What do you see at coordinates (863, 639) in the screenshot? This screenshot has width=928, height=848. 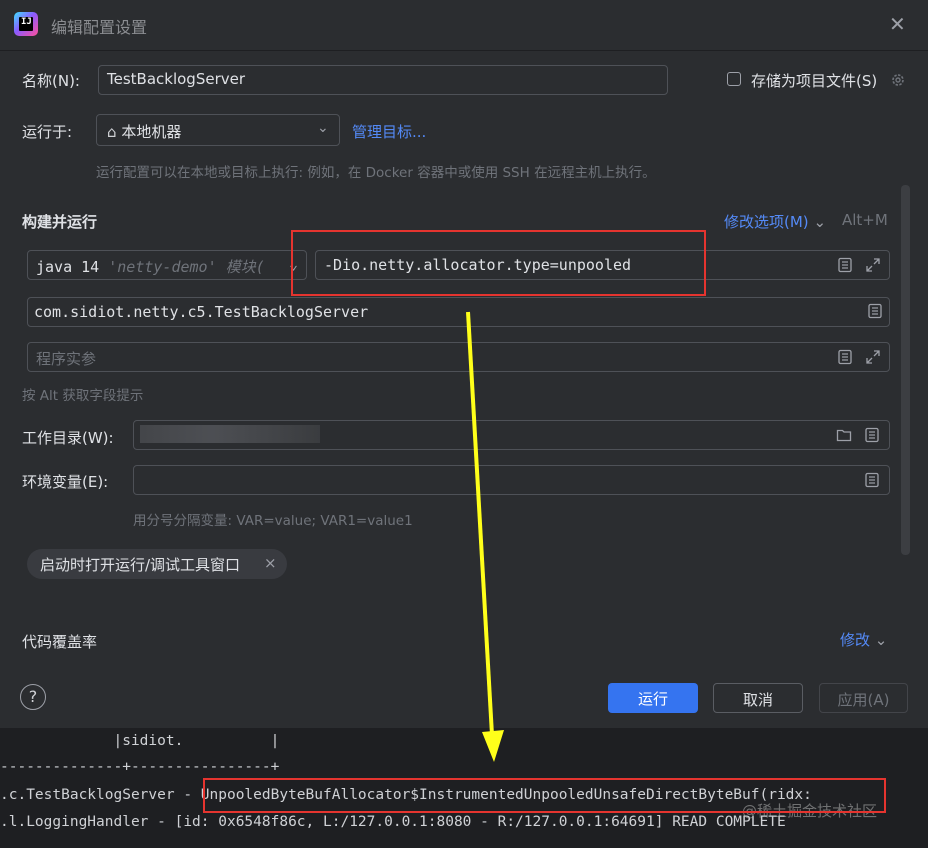 I see `coverage-modify-link: 修改 ⌄` at bounding box center [863, 639].